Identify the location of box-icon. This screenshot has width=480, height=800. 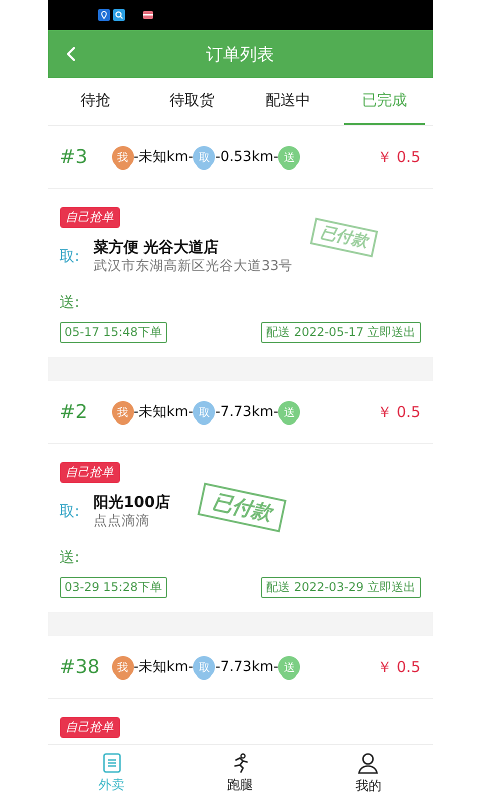
(148, 15).